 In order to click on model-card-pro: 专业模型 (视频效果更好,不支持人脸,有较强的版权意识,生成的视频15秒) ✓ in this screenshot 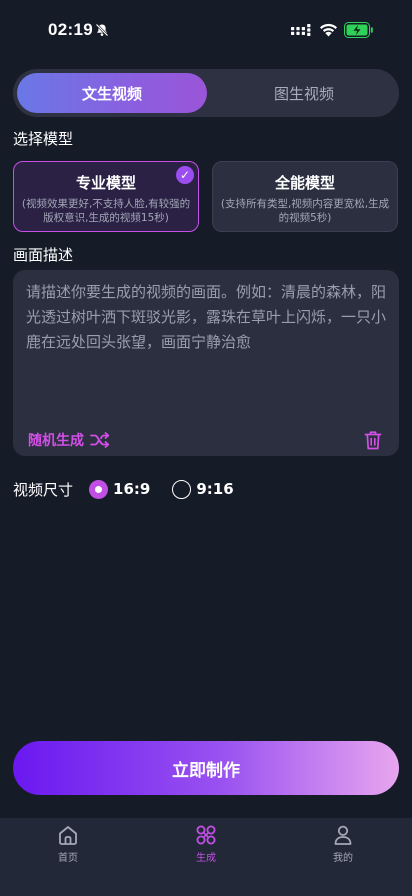, I will do `click(106, 196)`.